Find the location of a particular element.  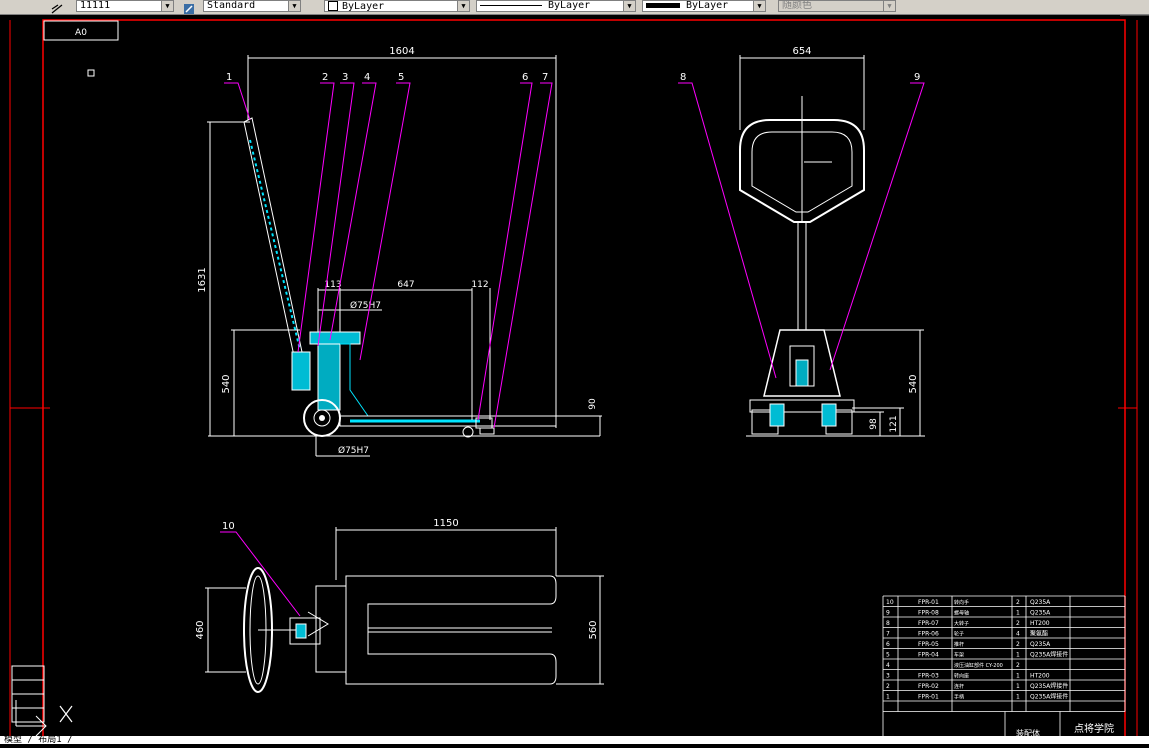

bom-cell-name: 转向座 is located at coordinates (961, 676).